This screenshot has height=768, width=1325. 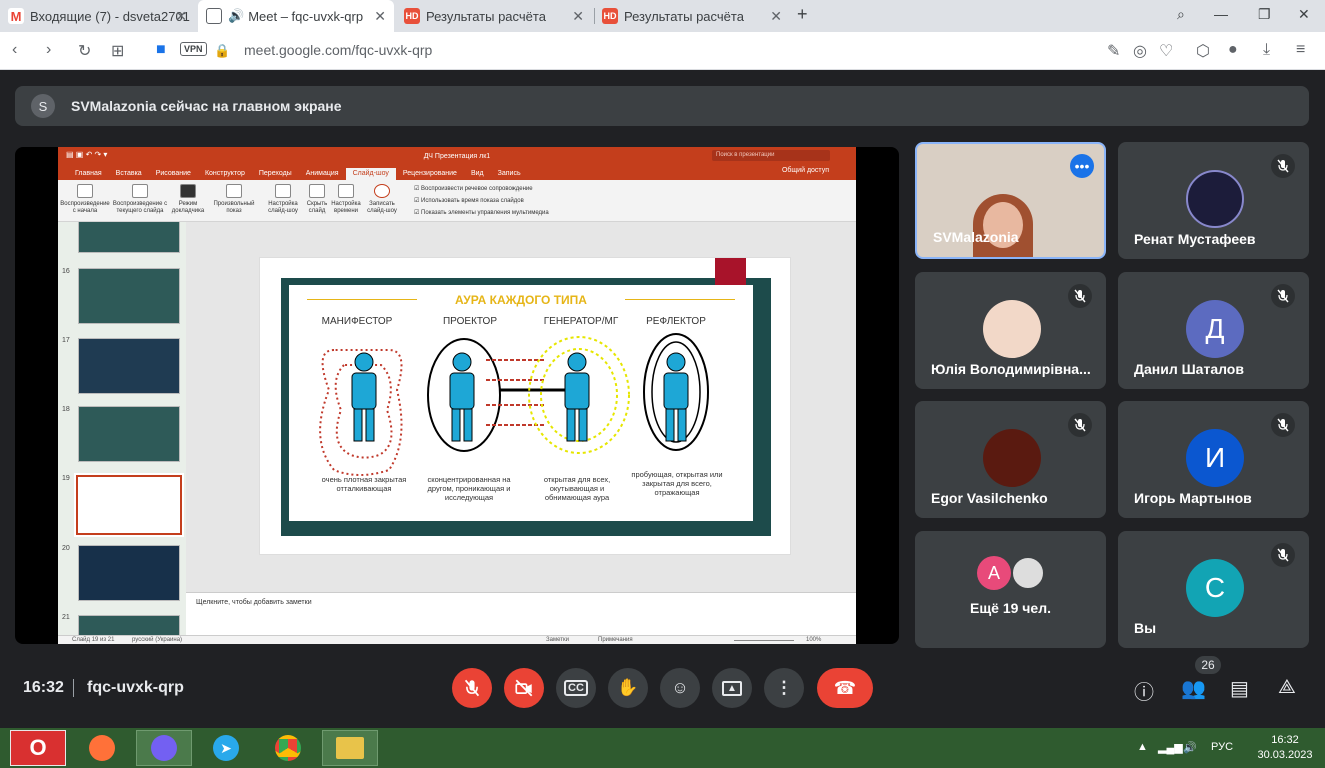 I want to click on ppt-tab: Рецензирование, so click(x=430, y=175).